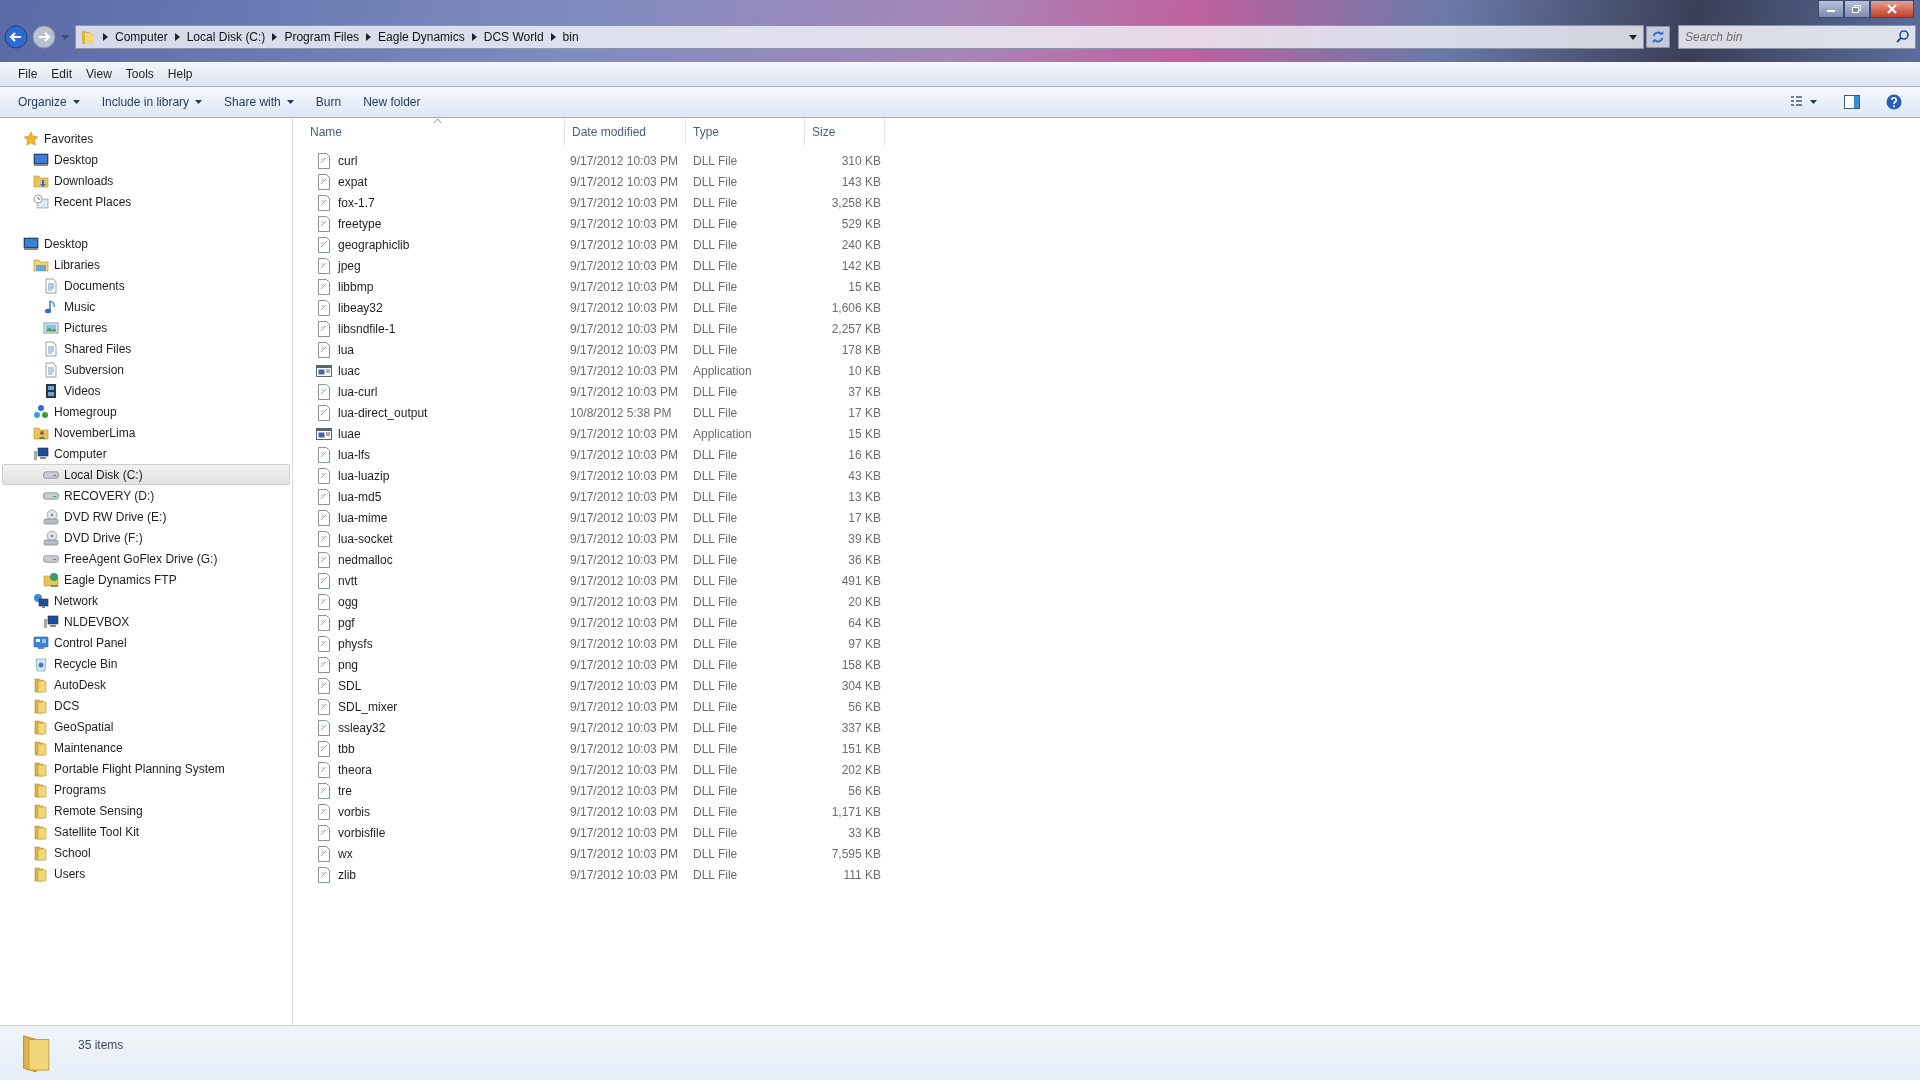  Describe the element at coordinates (1106, 601) in the screenshot. I see `file-row: ogg 9/17/2012 10:03 PM DLL File 20 KB` at that location.